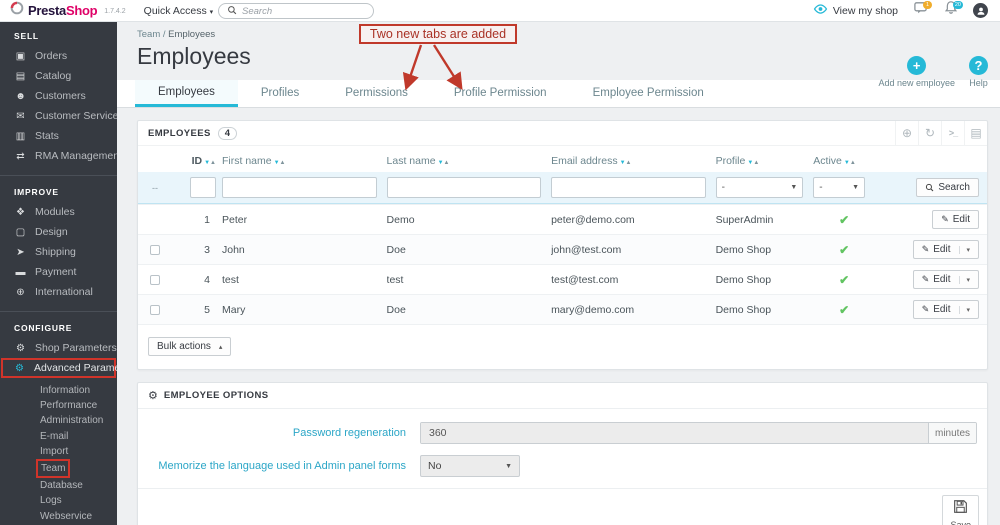 The height and width of the screenshot is (525, 1000). I want to click on submenu-item-administration: Administration, so click(78, 420).